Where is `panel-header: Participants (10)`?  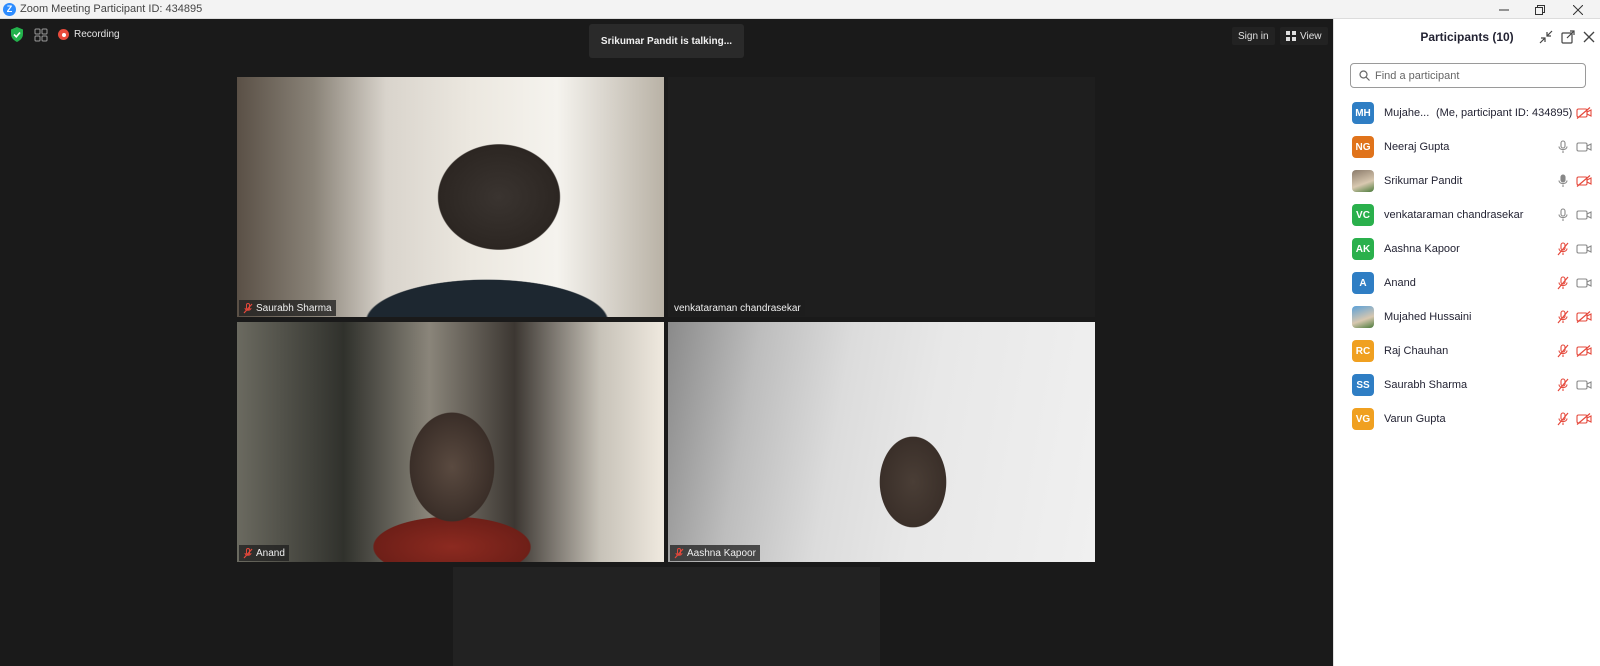 panel-header: Participants (10) is located at coordinates (1467, 37).